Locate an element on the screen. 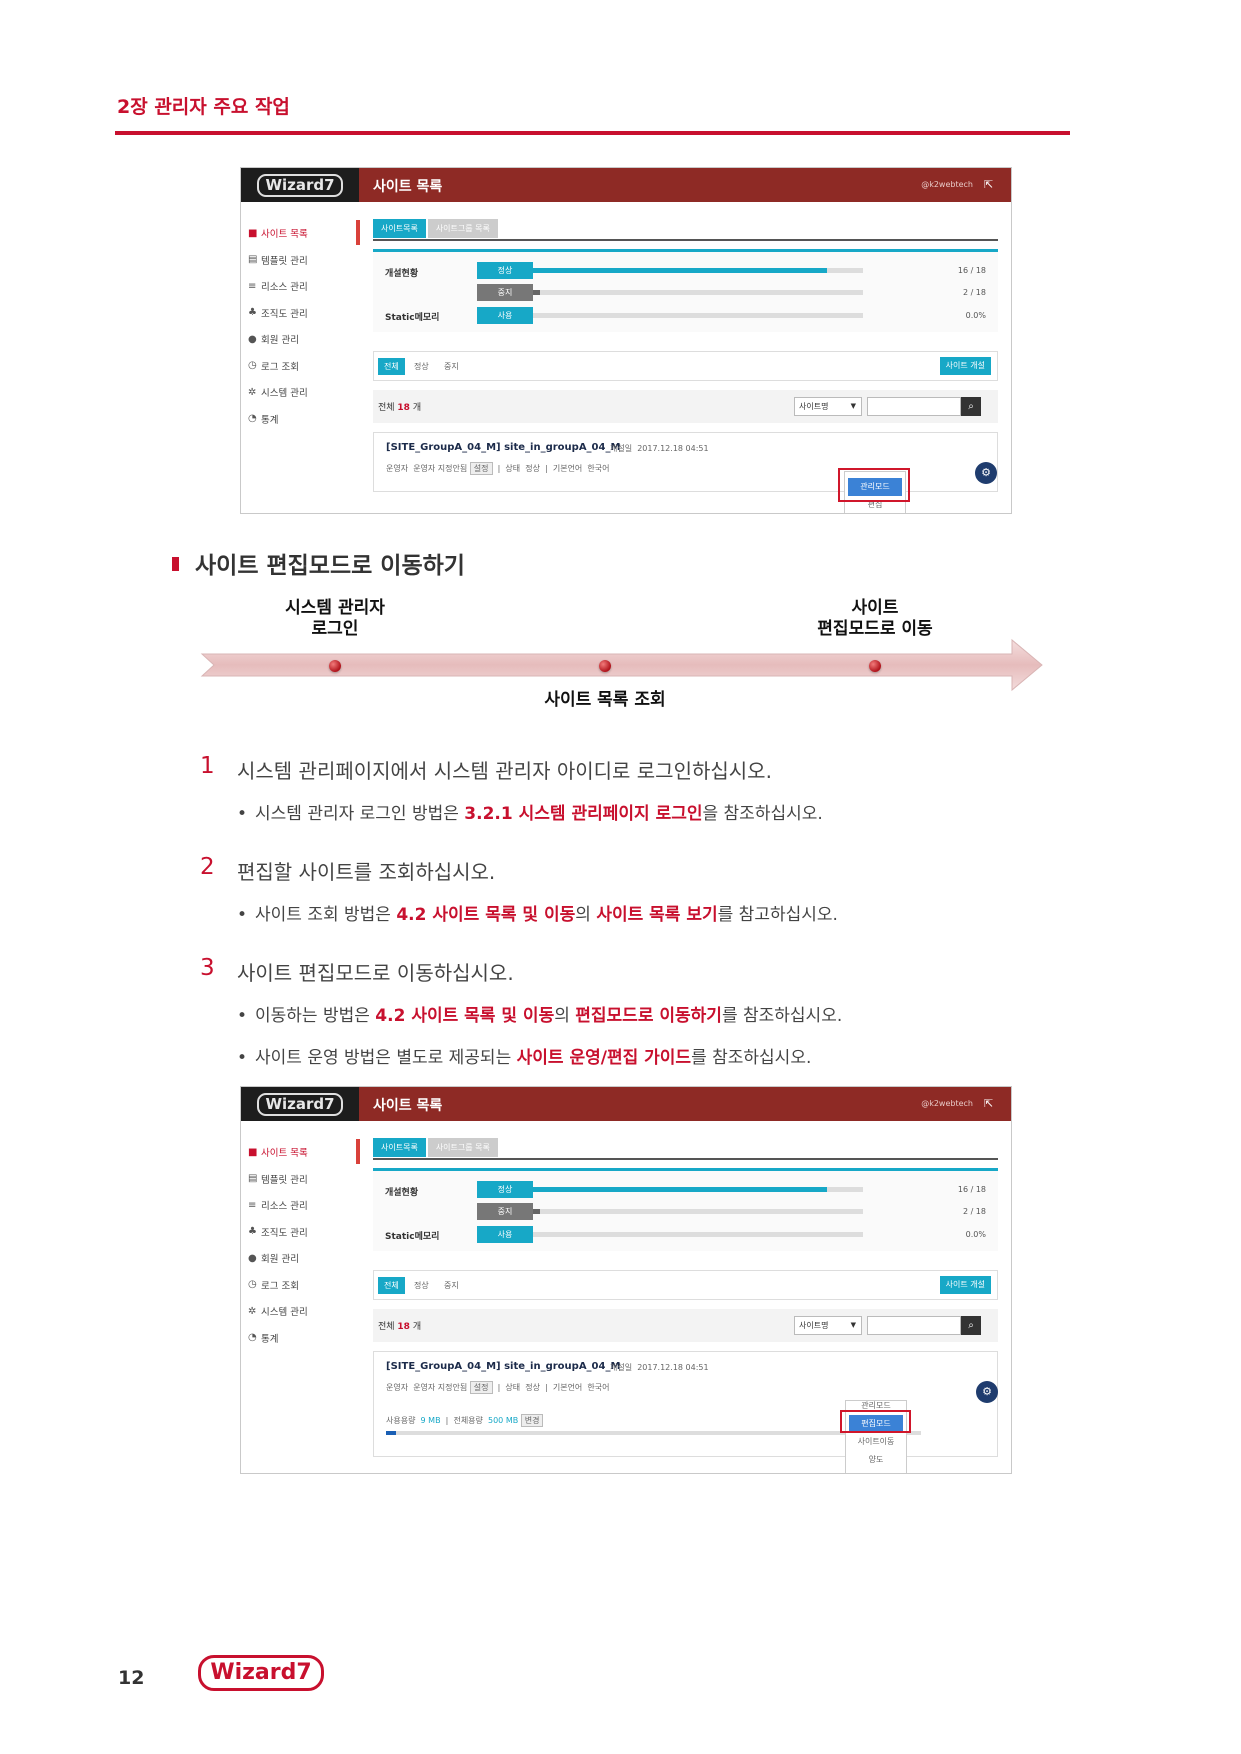  xref-link: 편집모드로 이동하기 is located at coordinates (648, 1016).